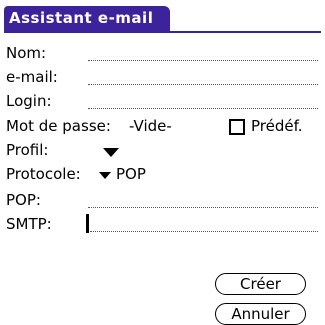  I want to click on profil-dropdown-icon, so click(111, 152).